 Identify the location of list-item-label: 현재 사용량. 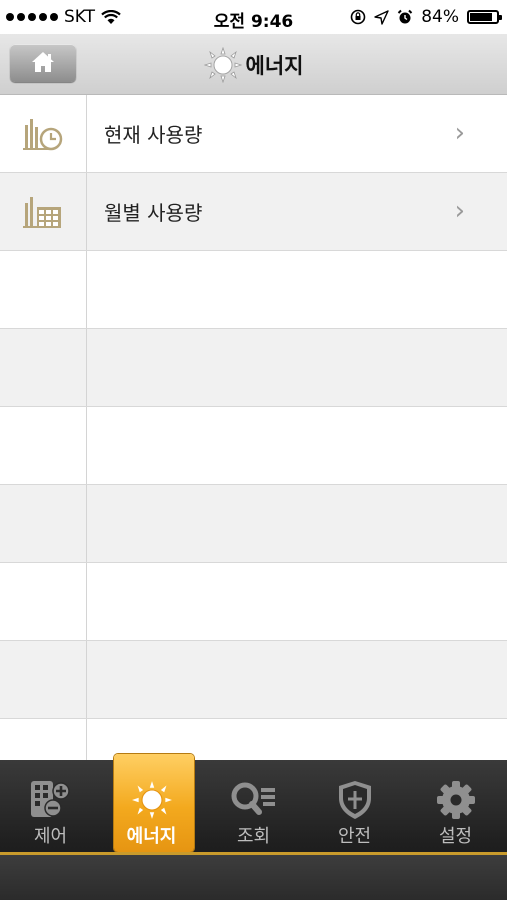
(153, 135).